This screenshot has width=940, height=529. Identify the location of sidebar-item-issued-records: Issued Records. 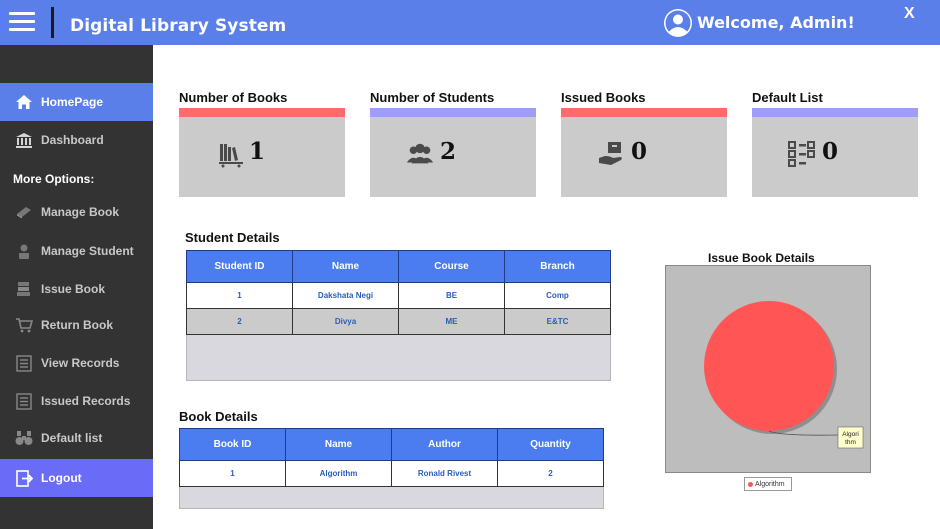
(76, 401).